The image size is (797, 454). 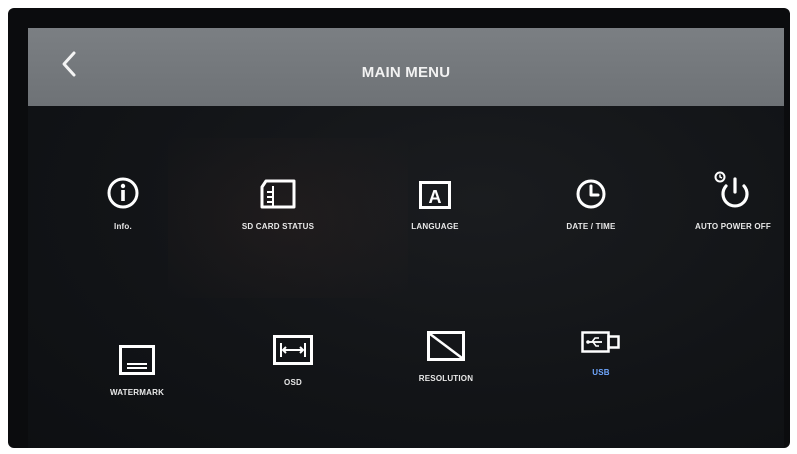 I want to click on resolution-icon, so click(x=446, y=346).